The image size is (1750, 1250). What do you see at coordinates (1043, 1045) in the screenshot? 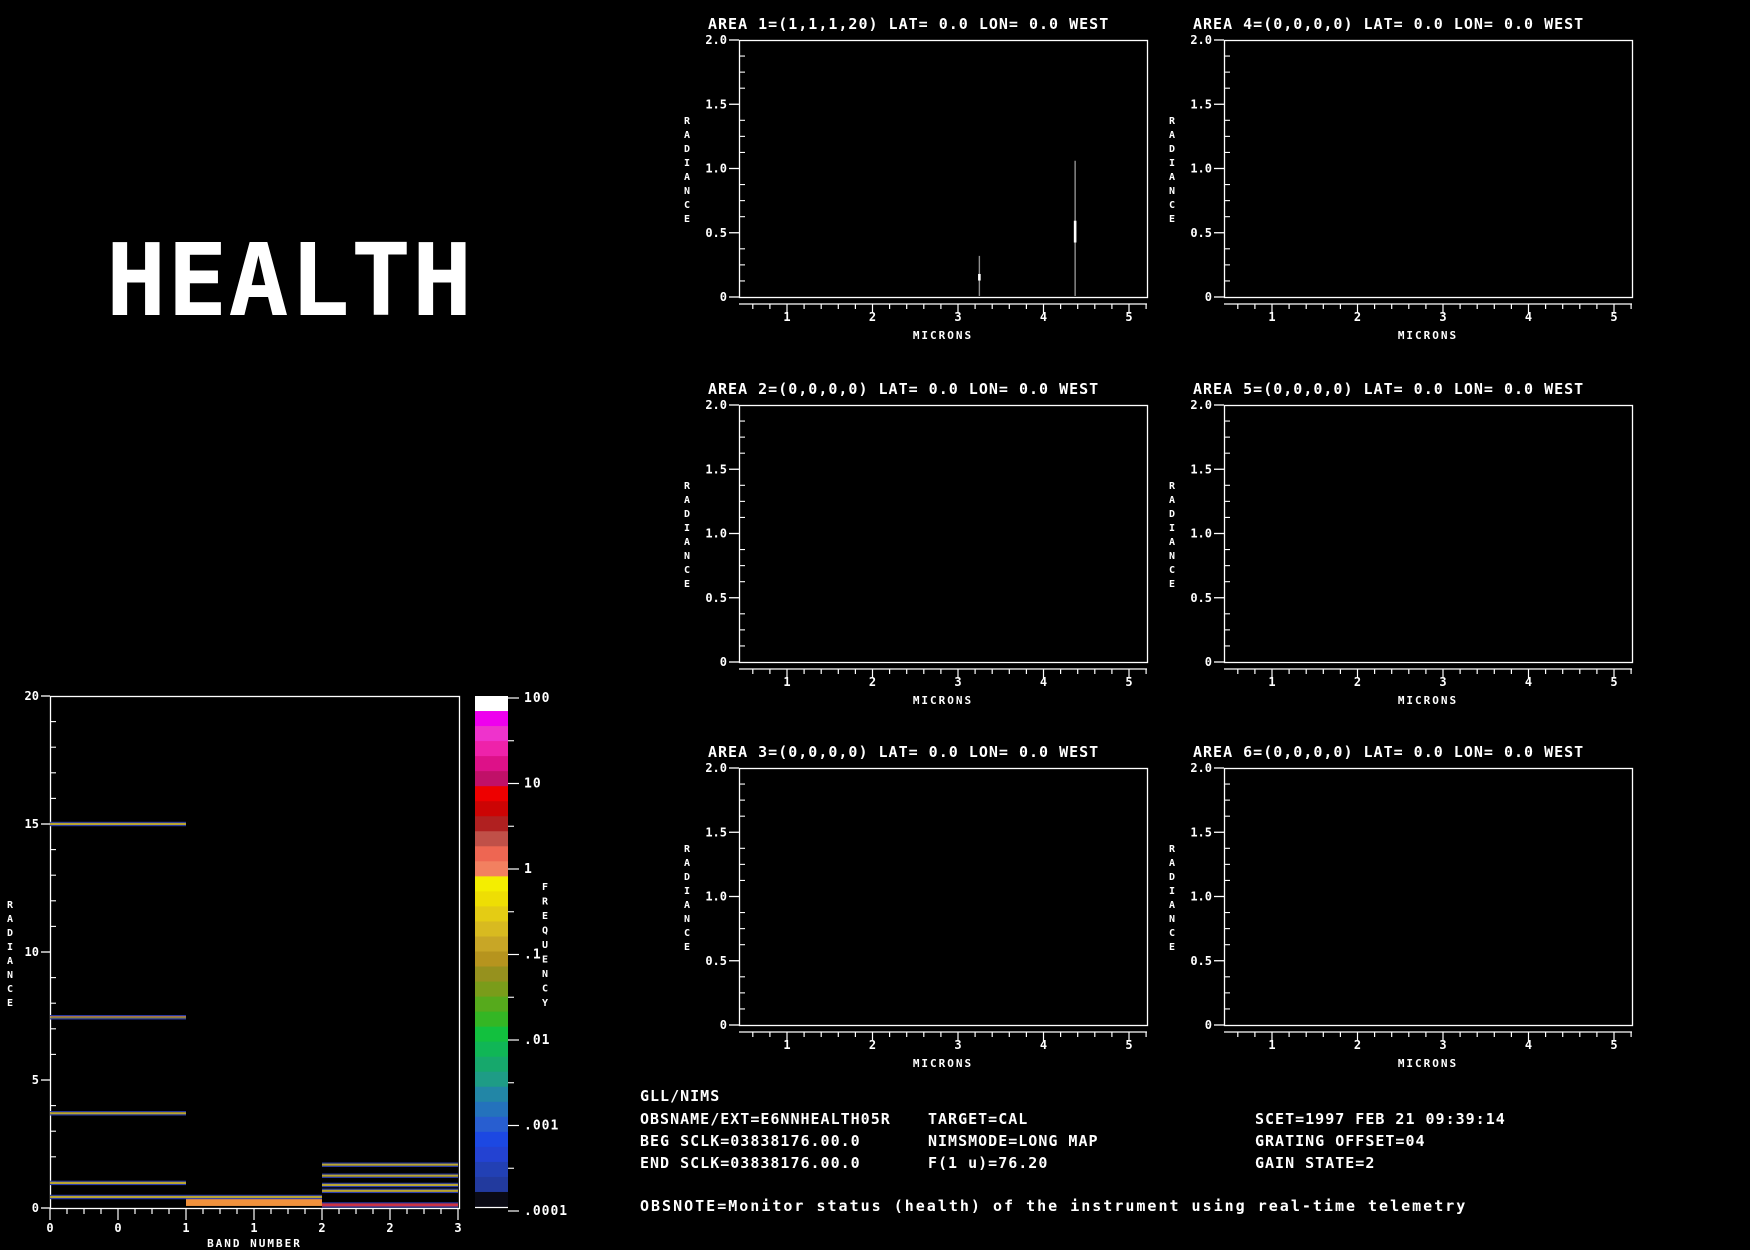
I see `x-tick-label: 4` at bounding box center [1043, 1045].